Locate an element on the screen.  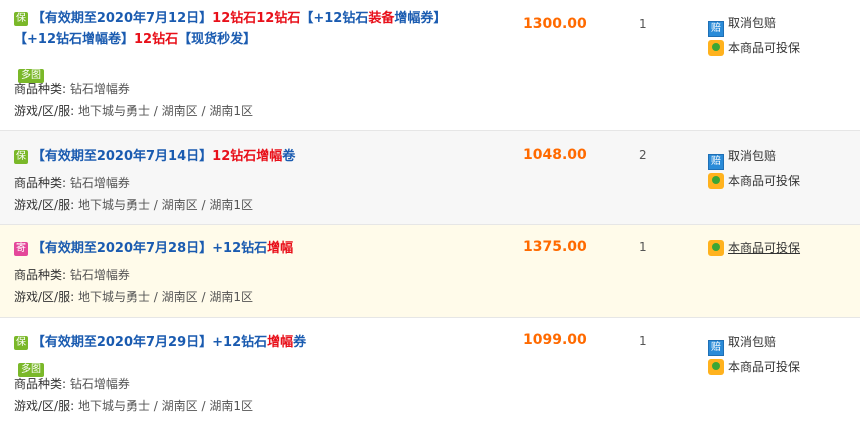
title-line-1: 【有效期至2020年7月29日】+12钻石增幅券 is located at coordinates (169, 342).